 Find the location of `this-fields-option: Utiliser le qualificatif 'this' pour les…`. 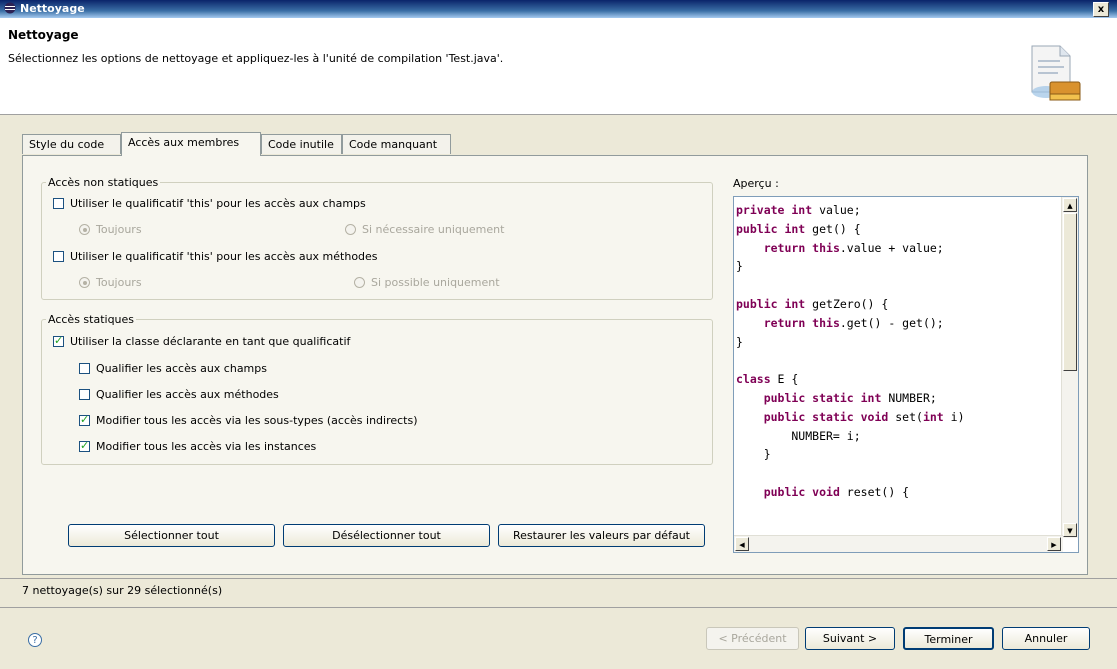

this-fields-option: Utiliser le qualificatif 'this' pour les… is located at coordinates (209, 203).